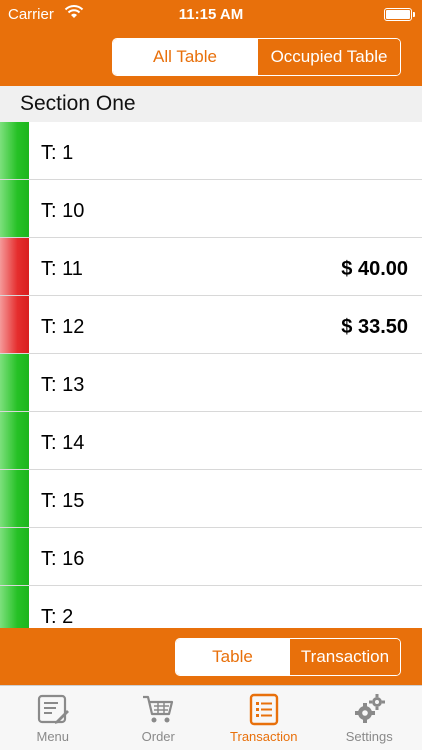  I want to click on status-bar: Carrier 11:15 AM, so click(211, 15).